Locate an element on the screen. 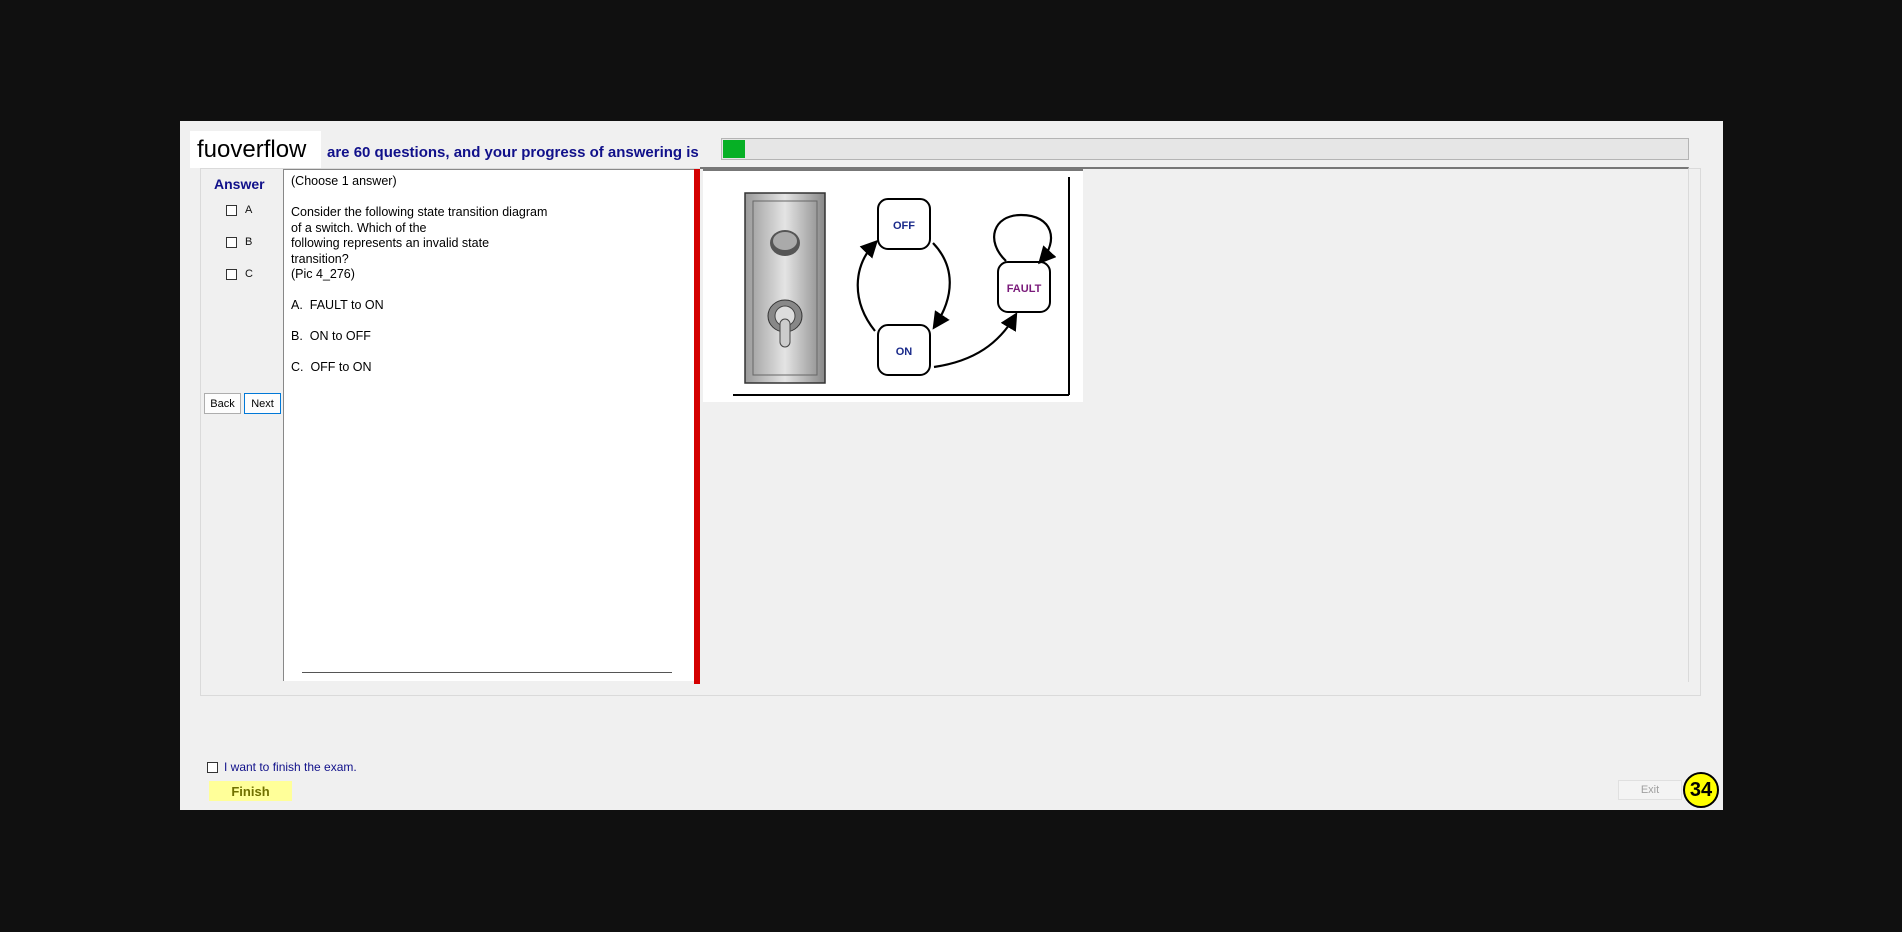  option-a-label: A is located at coordinates (249, 210).